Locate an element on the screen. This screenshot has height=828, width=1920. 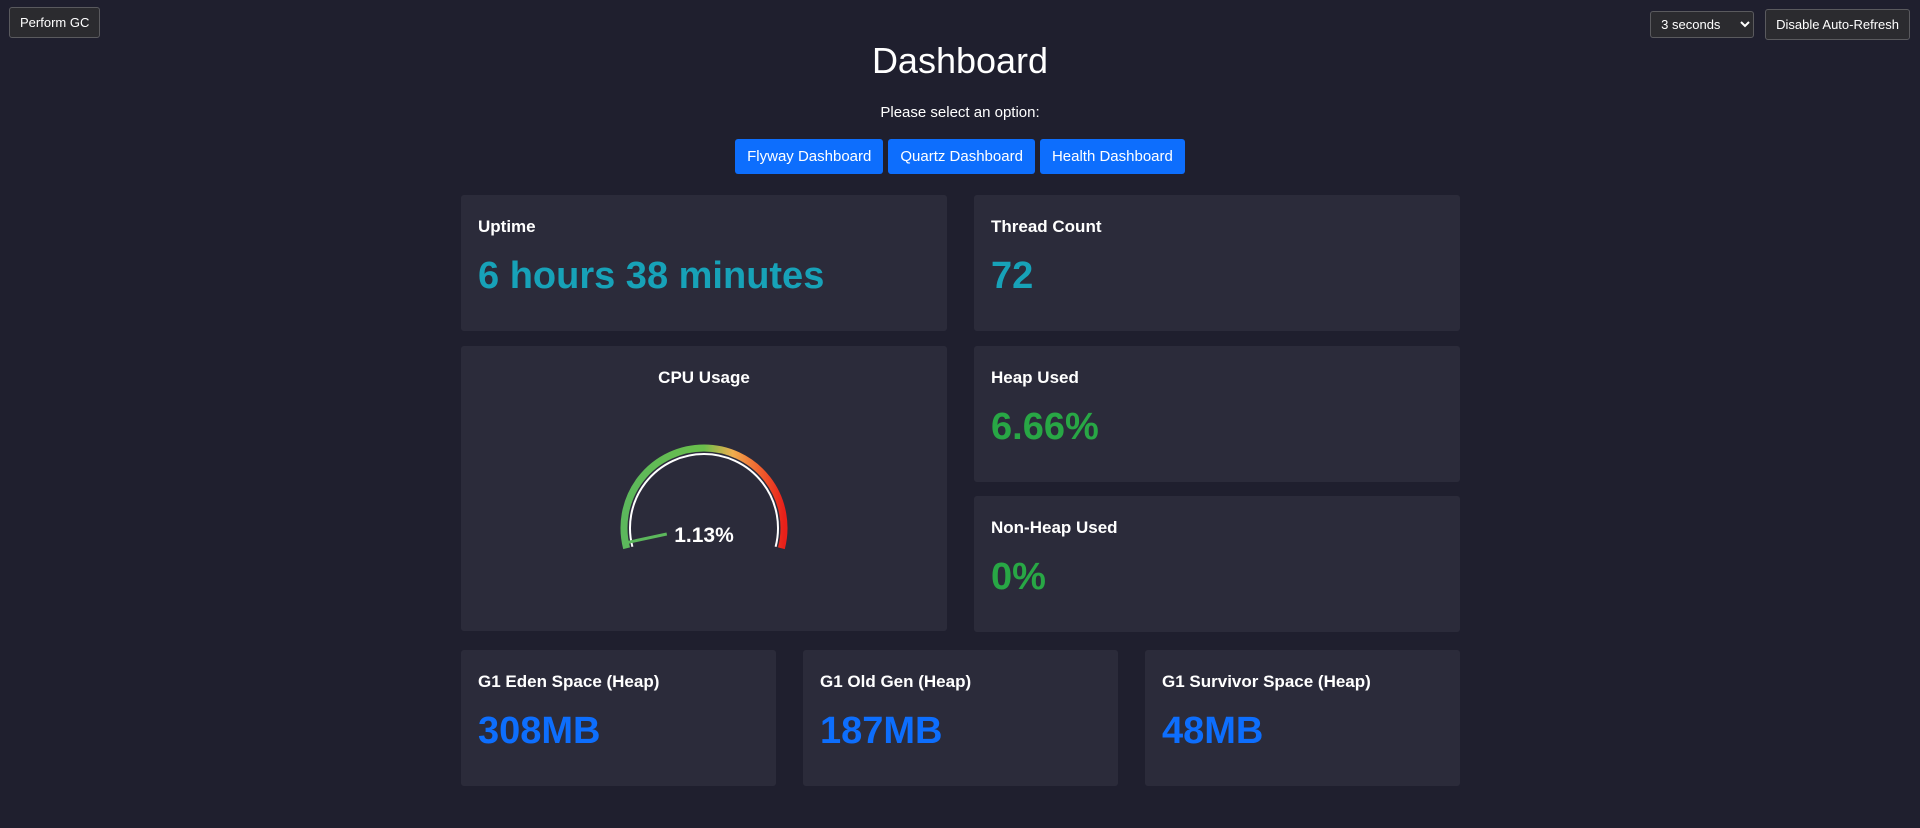
thread-count-value: 72 is located at coordinates (1012, 276).